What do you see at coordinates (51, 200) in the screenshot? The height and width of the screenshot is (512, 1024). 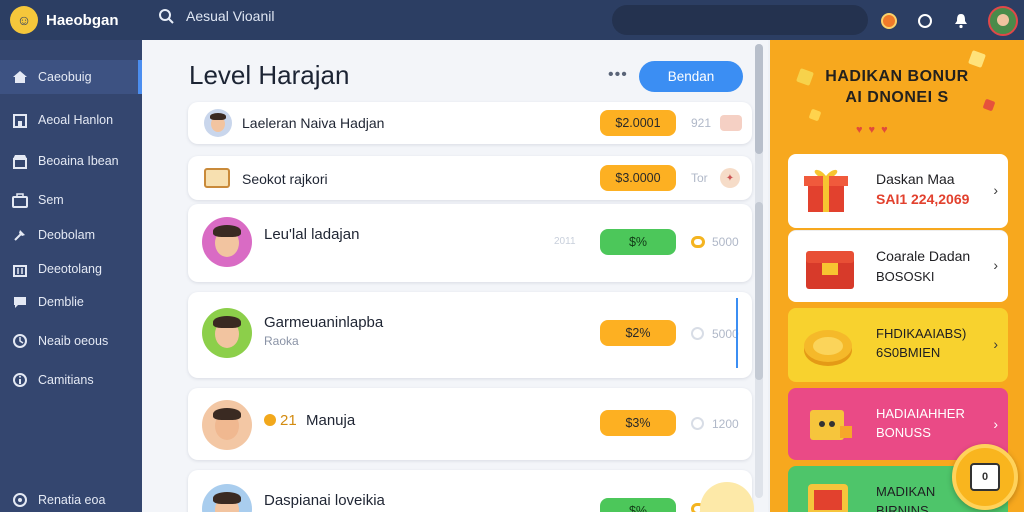 I see `sidebar-item-label: Sem` at bounding box center [51, 200].